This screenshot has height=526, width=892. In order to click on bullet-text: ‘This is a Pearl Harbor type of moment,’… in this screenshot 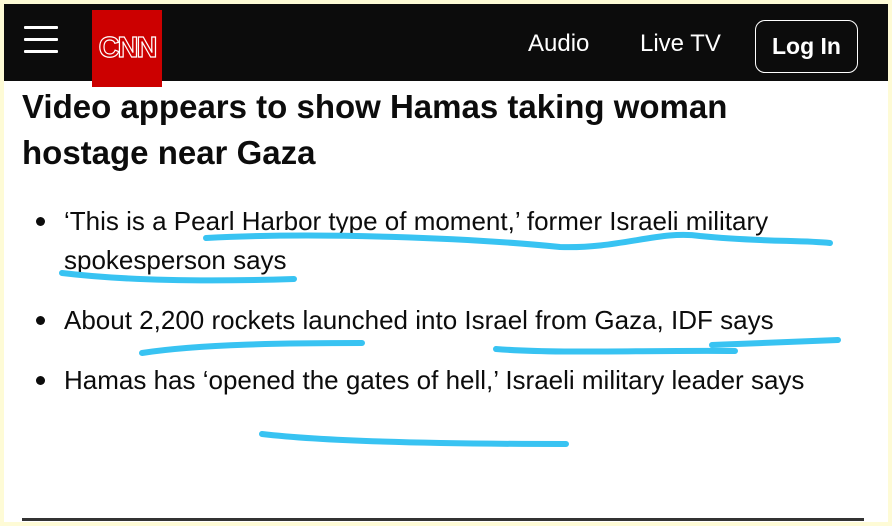, I will do `click(416, 240)`.